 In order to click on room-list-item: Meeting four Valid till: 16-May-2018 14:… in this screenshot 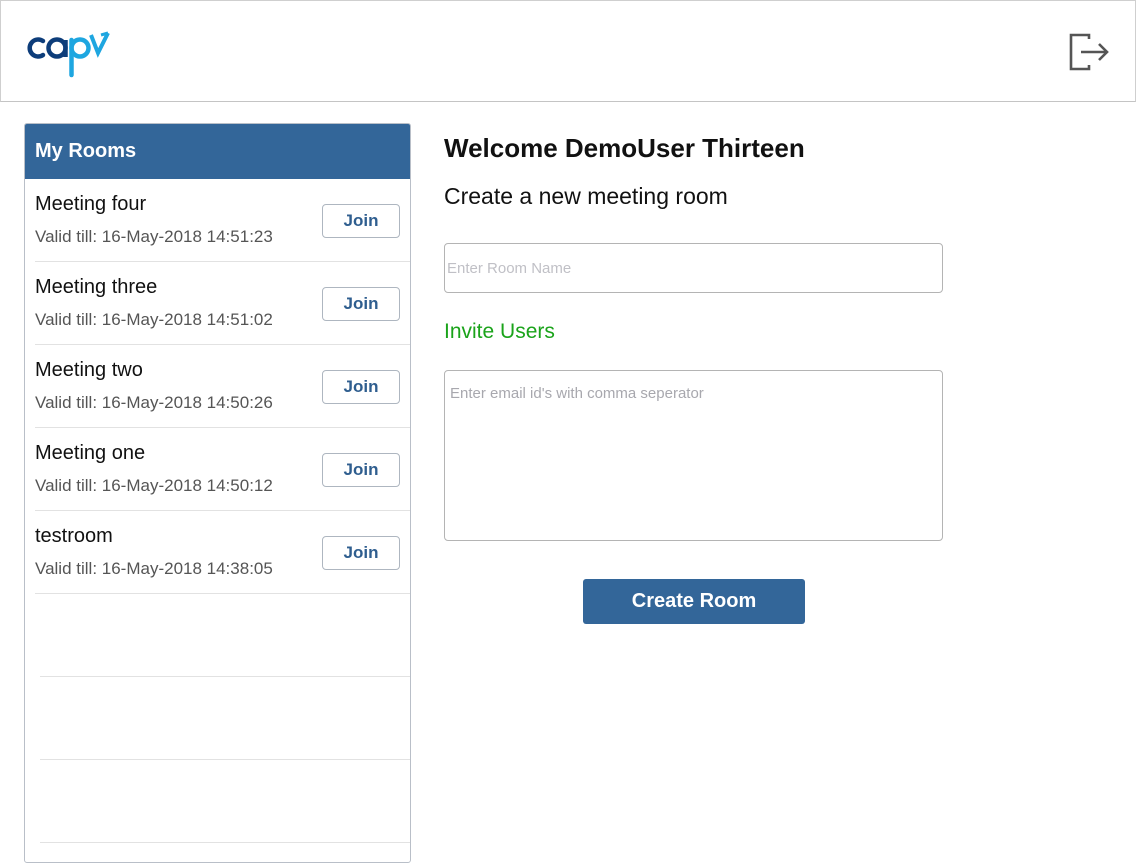, I will do `click(222, 220)`.